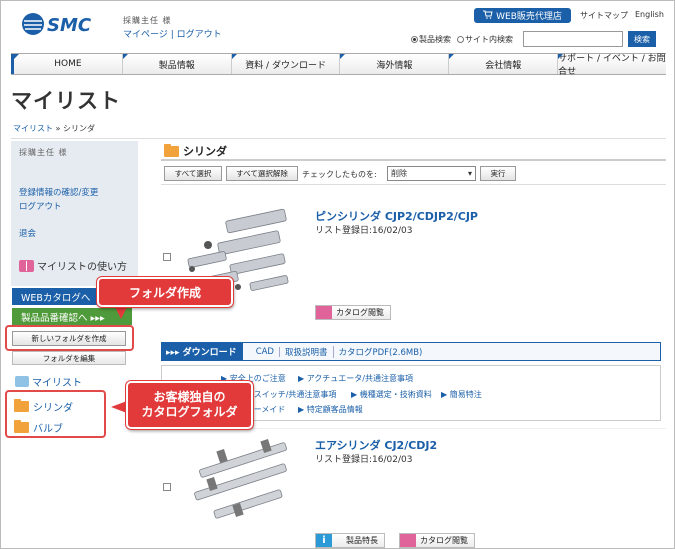  What do you see at coordinates (40, 206) in the screenshot?
I see `sidebar-logout-link: ログアウト` at bounding box center [40, 206].